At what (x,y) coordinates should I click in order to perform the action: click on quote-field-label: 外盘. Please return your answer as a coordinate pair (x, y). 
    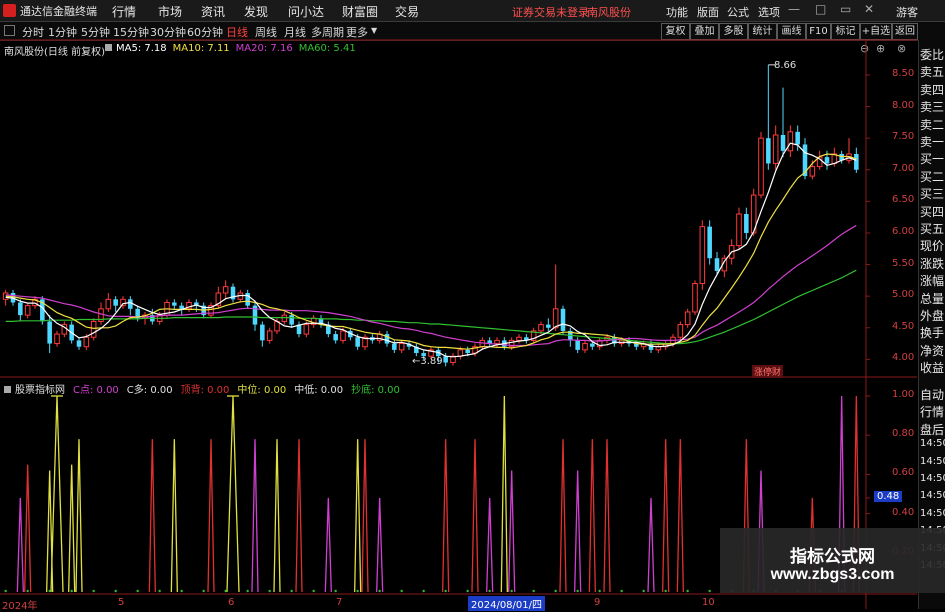
    Looking at the image, I should click on (932, 316).